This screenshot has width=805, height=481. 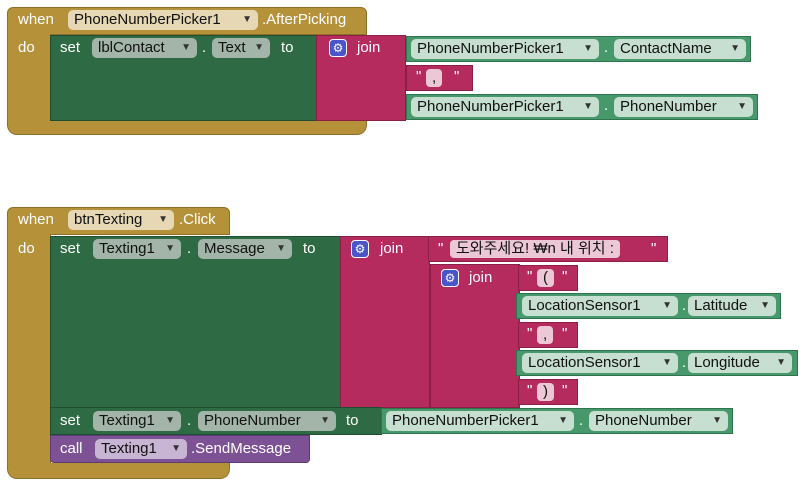 What do you see at coordinates (535, 249) in the screenshot?
I see `string-value: 도와주세요! ₩n 내 위치 :` at bounding box center [535, 249].